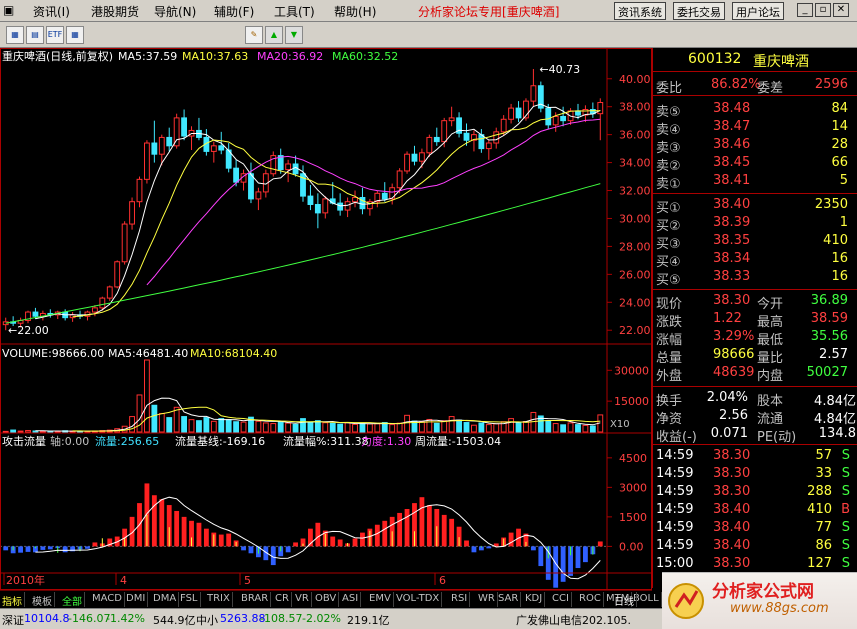  What do you see at coordinates (355, 11) in the screenshot?
I see `menu-help: 帮助(H)` at bounding box center [355, 11].